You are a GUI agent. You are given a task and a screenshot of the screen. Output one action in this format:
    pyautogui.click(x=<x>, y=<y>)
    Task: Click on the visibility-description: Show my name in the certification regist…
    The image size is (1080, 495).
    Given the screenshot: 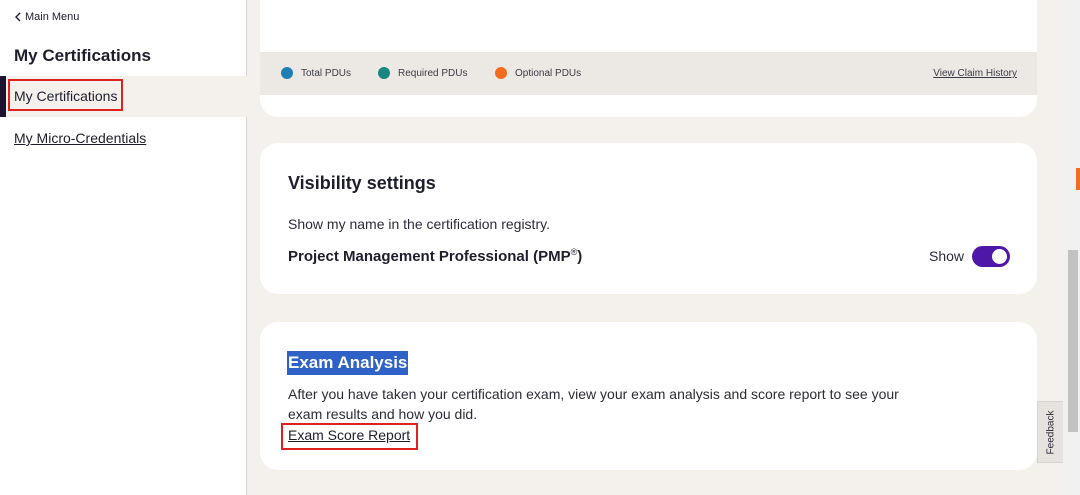 What is the action you would take?
    pyautogui.click(x=419, y=224)
    